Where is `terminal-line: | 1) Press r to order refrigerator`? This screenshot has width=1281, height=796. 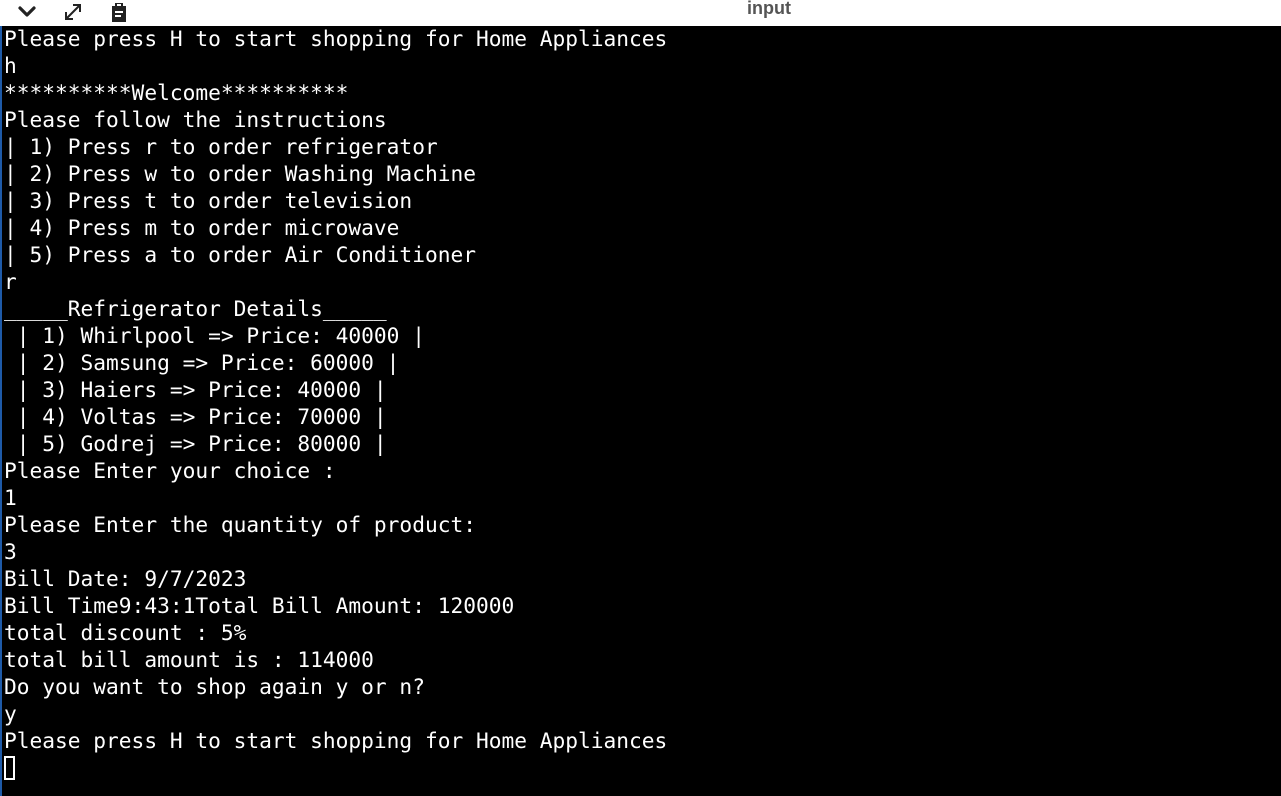
terminal-line: | 1) Press r to order refrigerator is located at coordinates (221, 146).